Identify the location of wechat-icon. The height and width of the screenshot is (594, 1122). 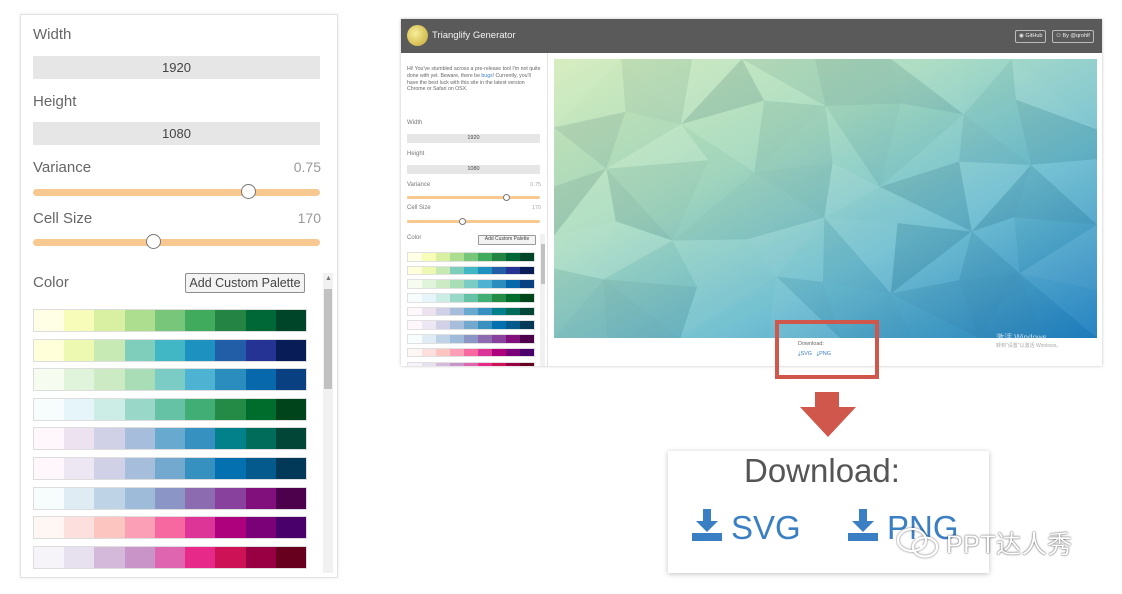
(917, 542).